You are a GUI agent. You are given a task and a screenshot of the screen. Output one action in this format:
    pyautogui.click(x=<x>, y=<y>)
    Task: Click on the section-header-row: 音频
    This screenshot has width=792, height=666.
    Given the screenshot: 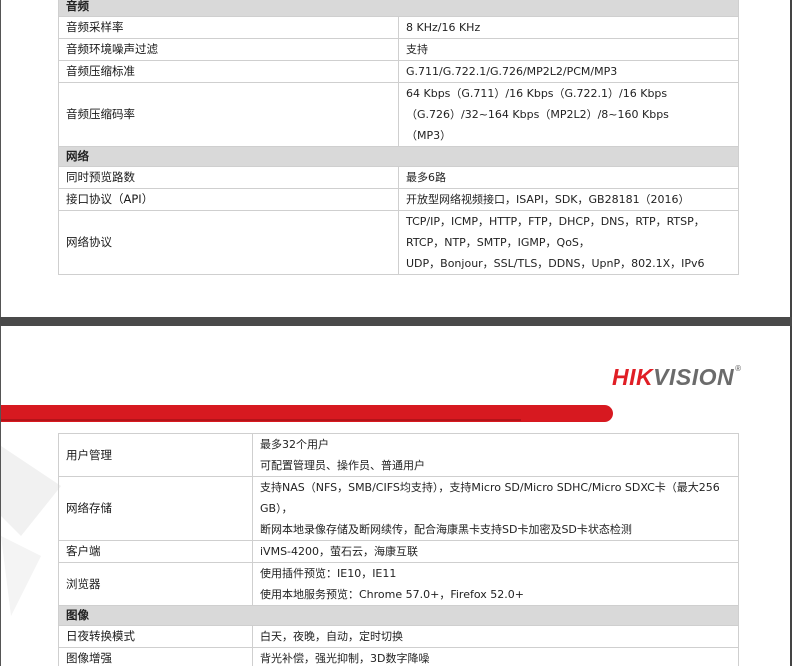 What is the action you would take?
    pyautogui.click(x=398, y=8)
    